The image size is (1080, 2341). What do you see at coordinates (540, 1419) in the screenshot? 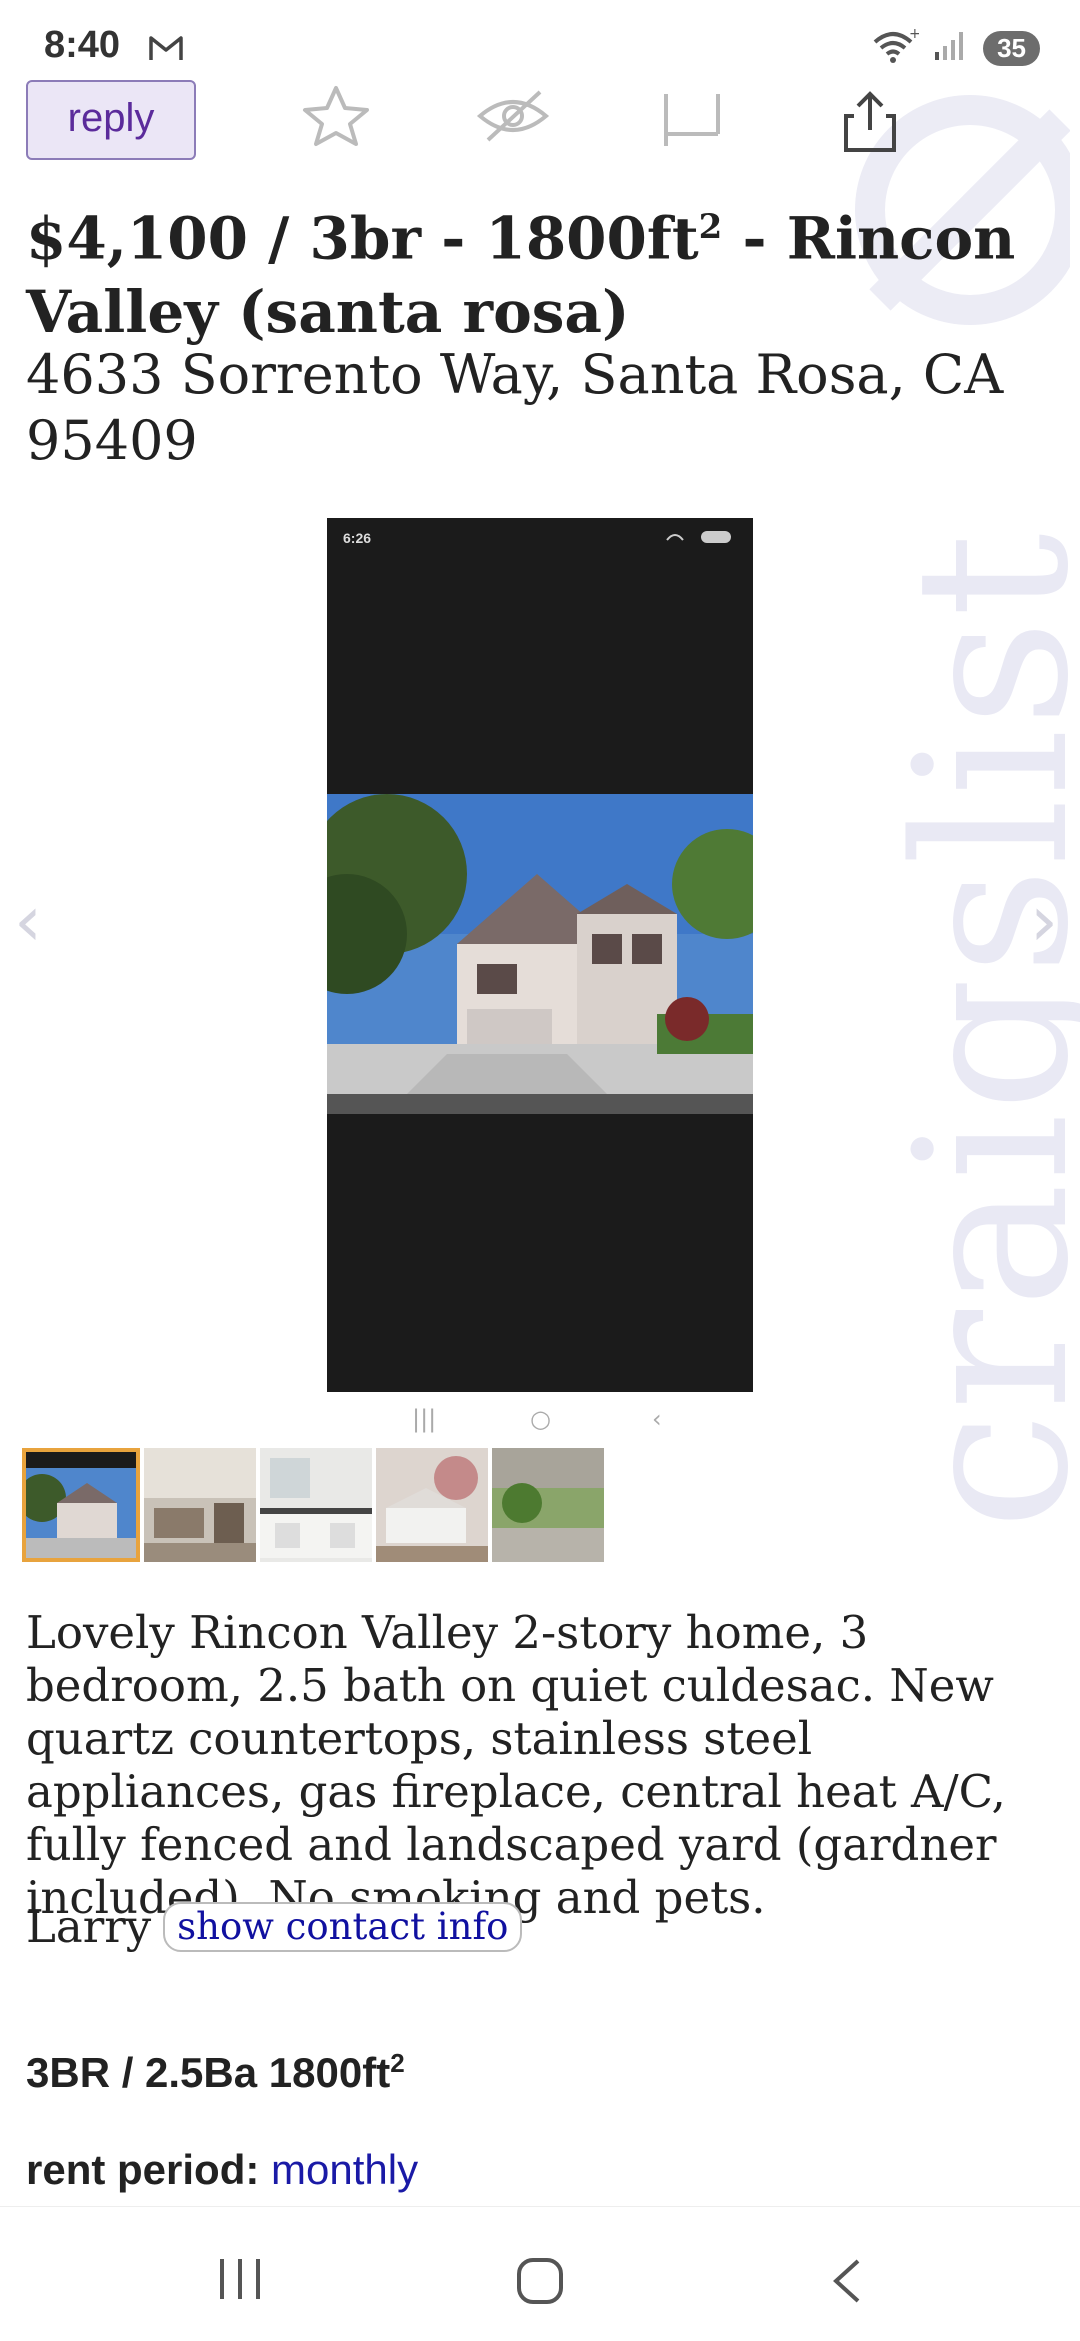
I see `image-home-icon: ○` at bounding box center [540, 1419].